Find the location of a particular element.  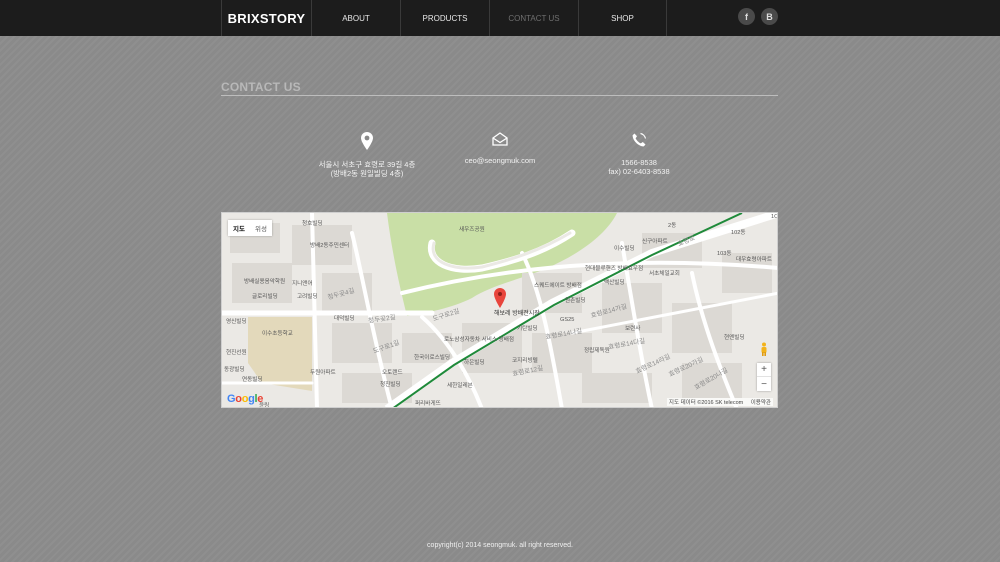

marker-label: 해보레 방배전시장 is located at coordinates (517, 314).